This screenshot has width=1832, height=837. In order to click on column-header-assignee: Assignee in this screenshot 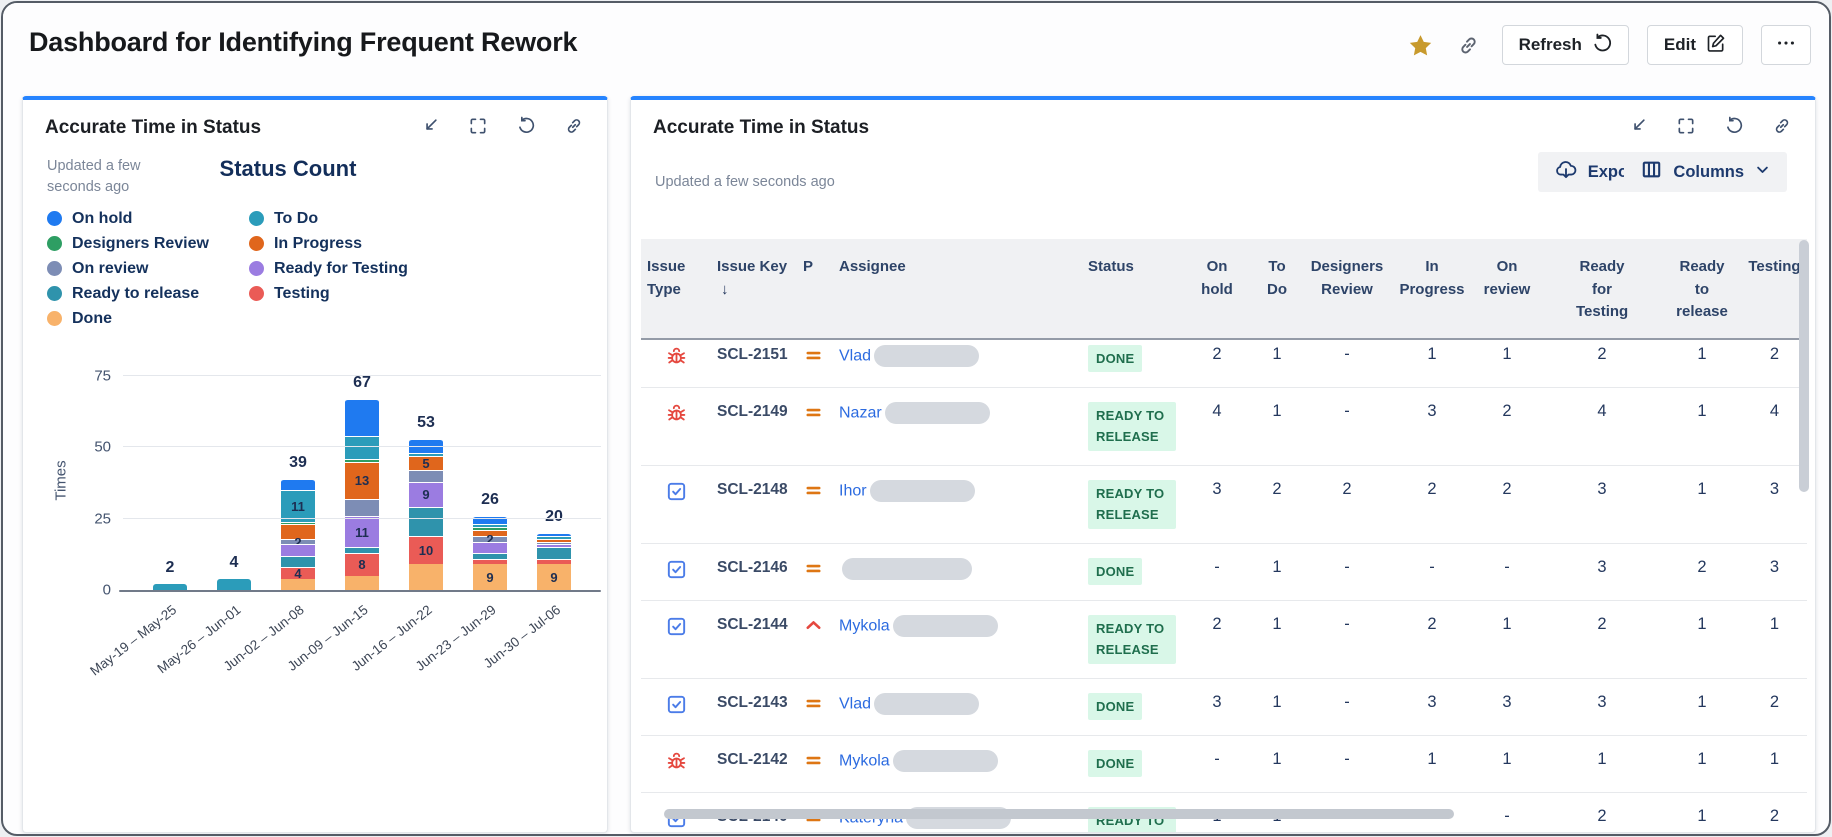, I will do `click(957, 267)`.